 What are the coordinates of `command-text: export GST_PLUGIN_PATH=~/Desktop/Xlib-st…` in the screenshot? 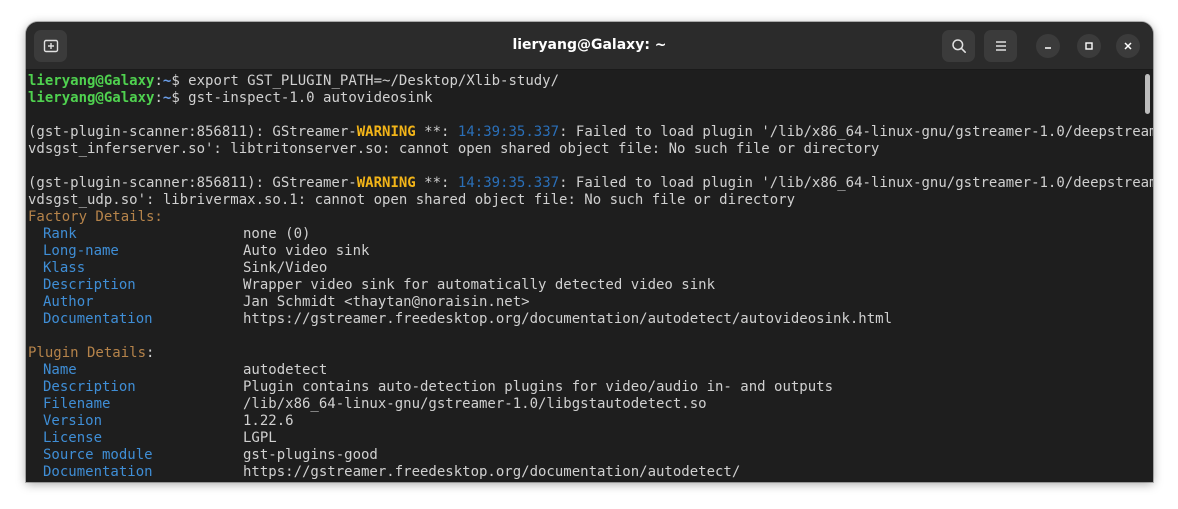 It's located at (374, 81).